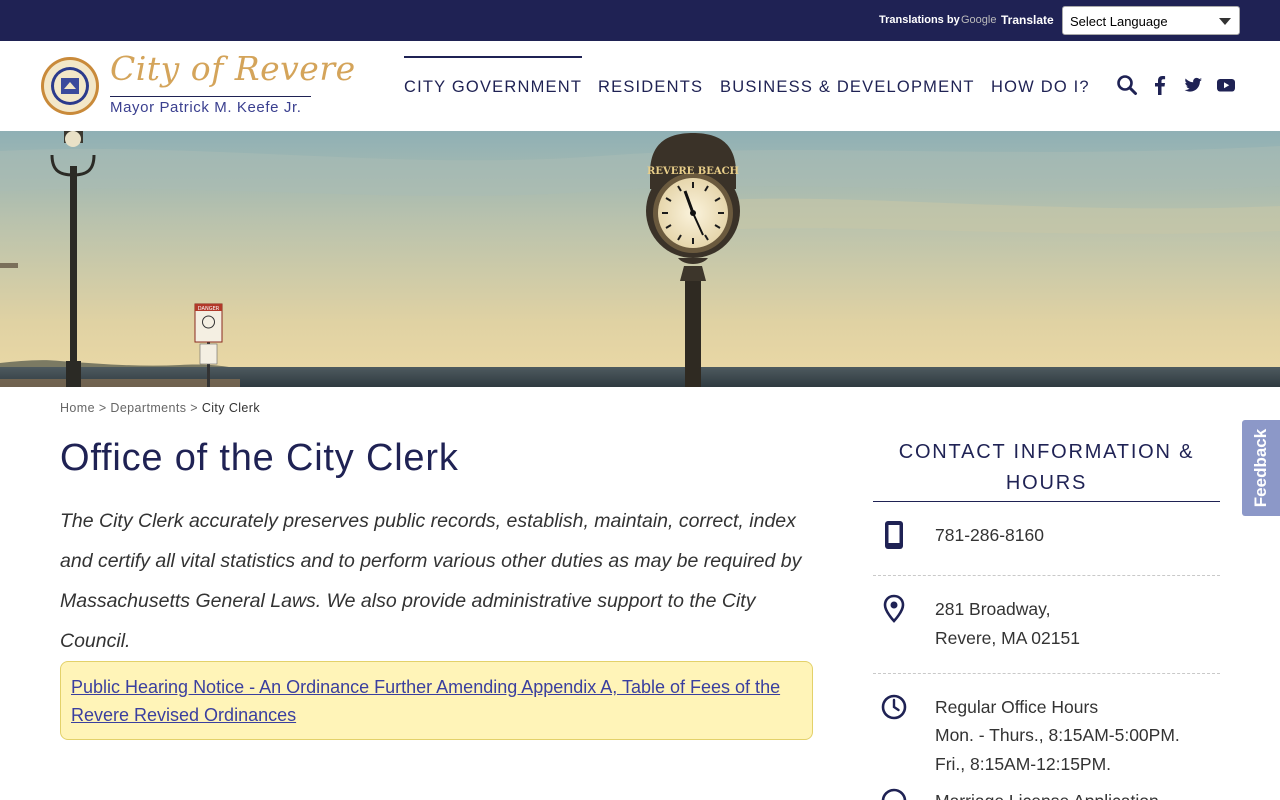  Describe the element at coordinates (919, 20) in the screenshot. I see `translations-by-label: Translations by` at that location.